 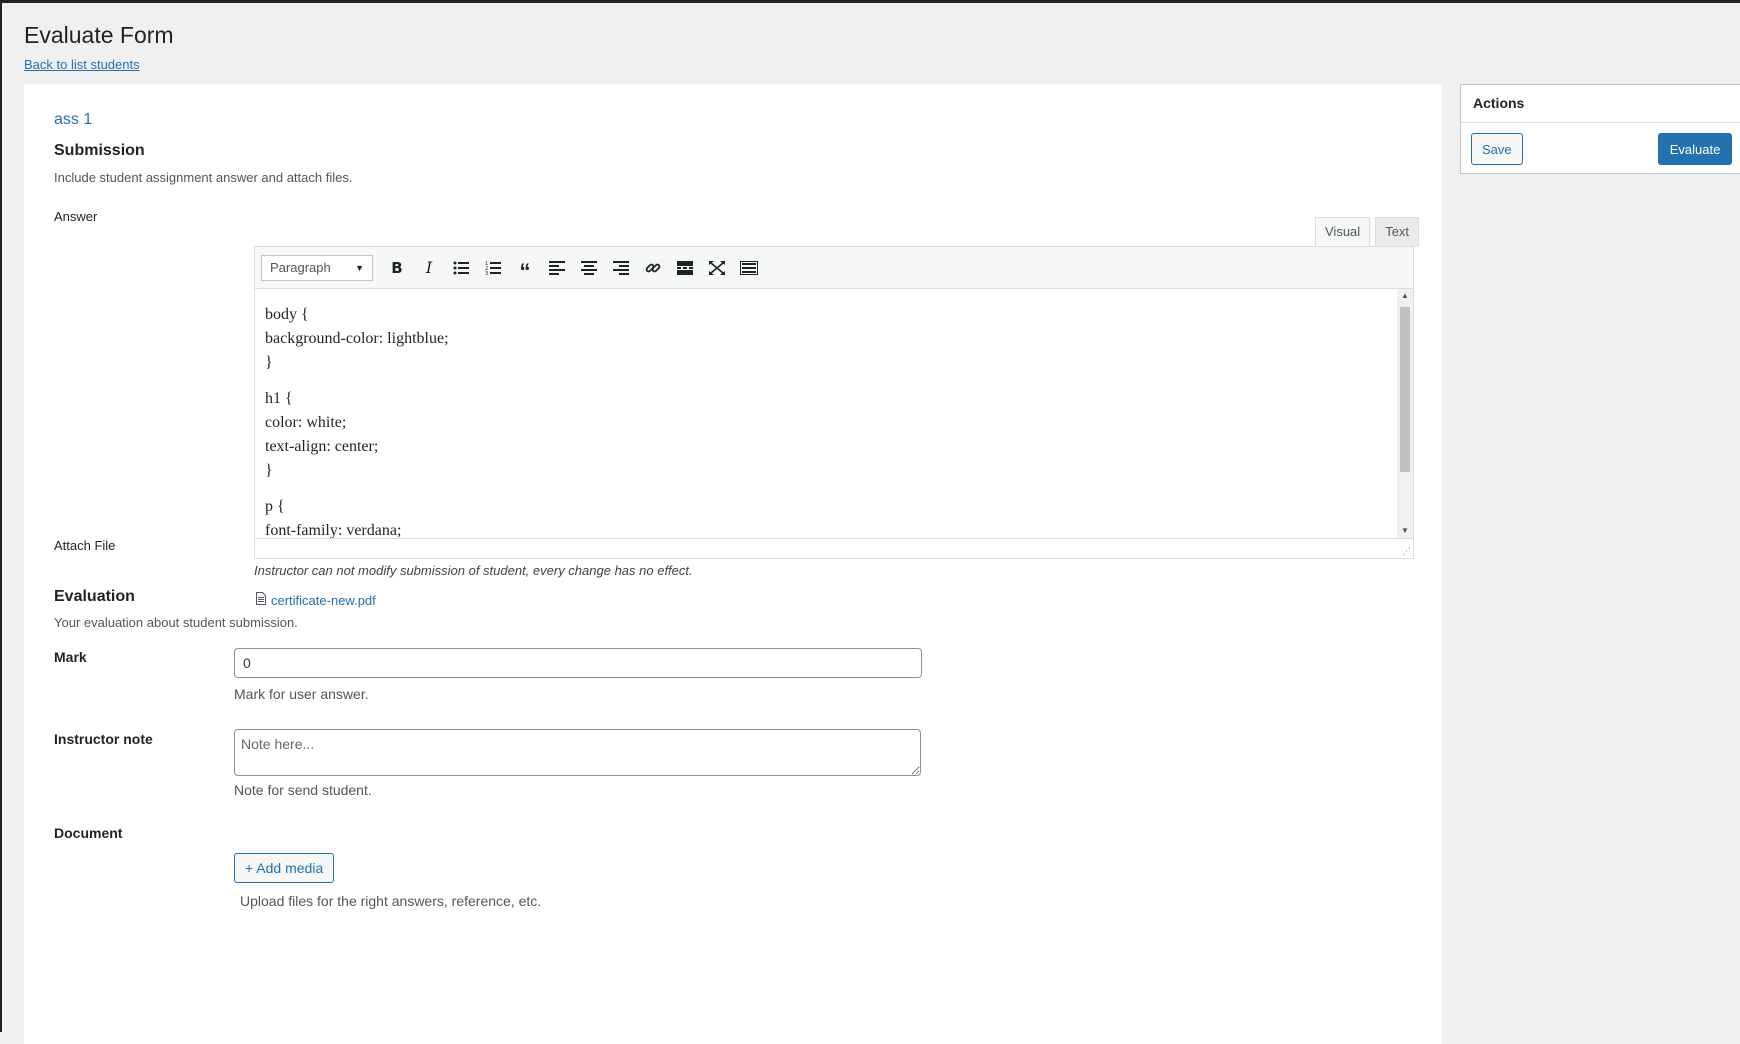 I want to click on align-left-icon, so click(x=557, y=268).